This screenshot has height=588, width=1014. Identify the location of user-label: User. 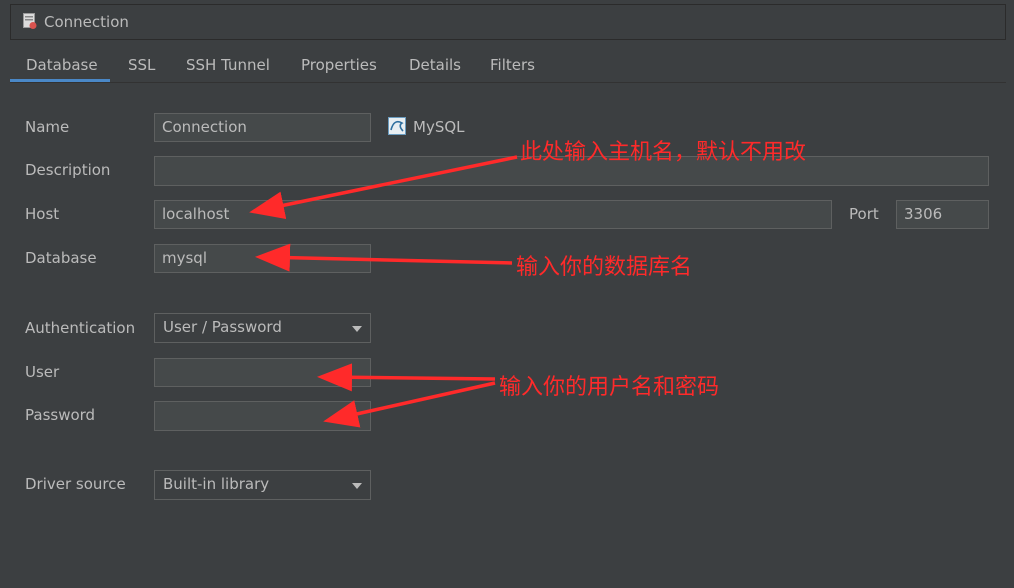
(42, 372).